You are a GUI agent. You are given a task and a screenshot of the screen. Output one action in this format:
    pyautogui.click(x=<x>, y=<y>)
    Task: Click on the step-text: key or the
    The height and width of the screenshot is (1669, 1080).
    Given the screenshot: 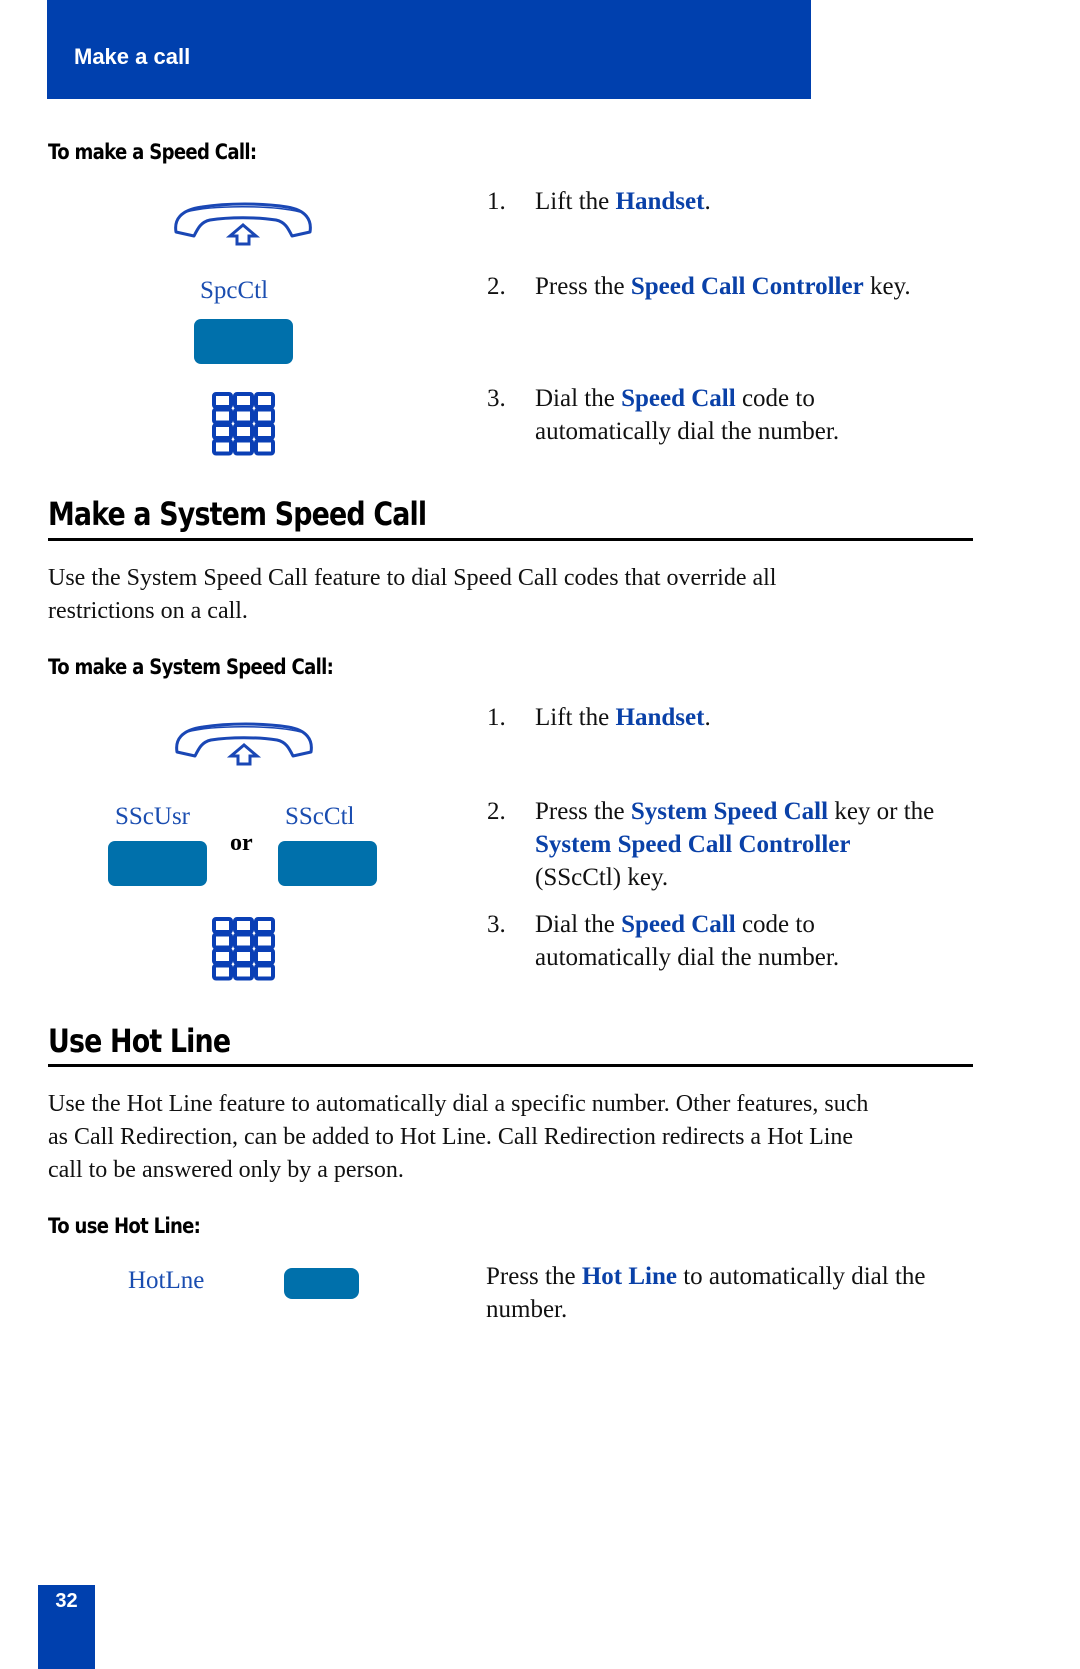 What is the action you would take?
    pyautogui.click(x=881, y=811)
    